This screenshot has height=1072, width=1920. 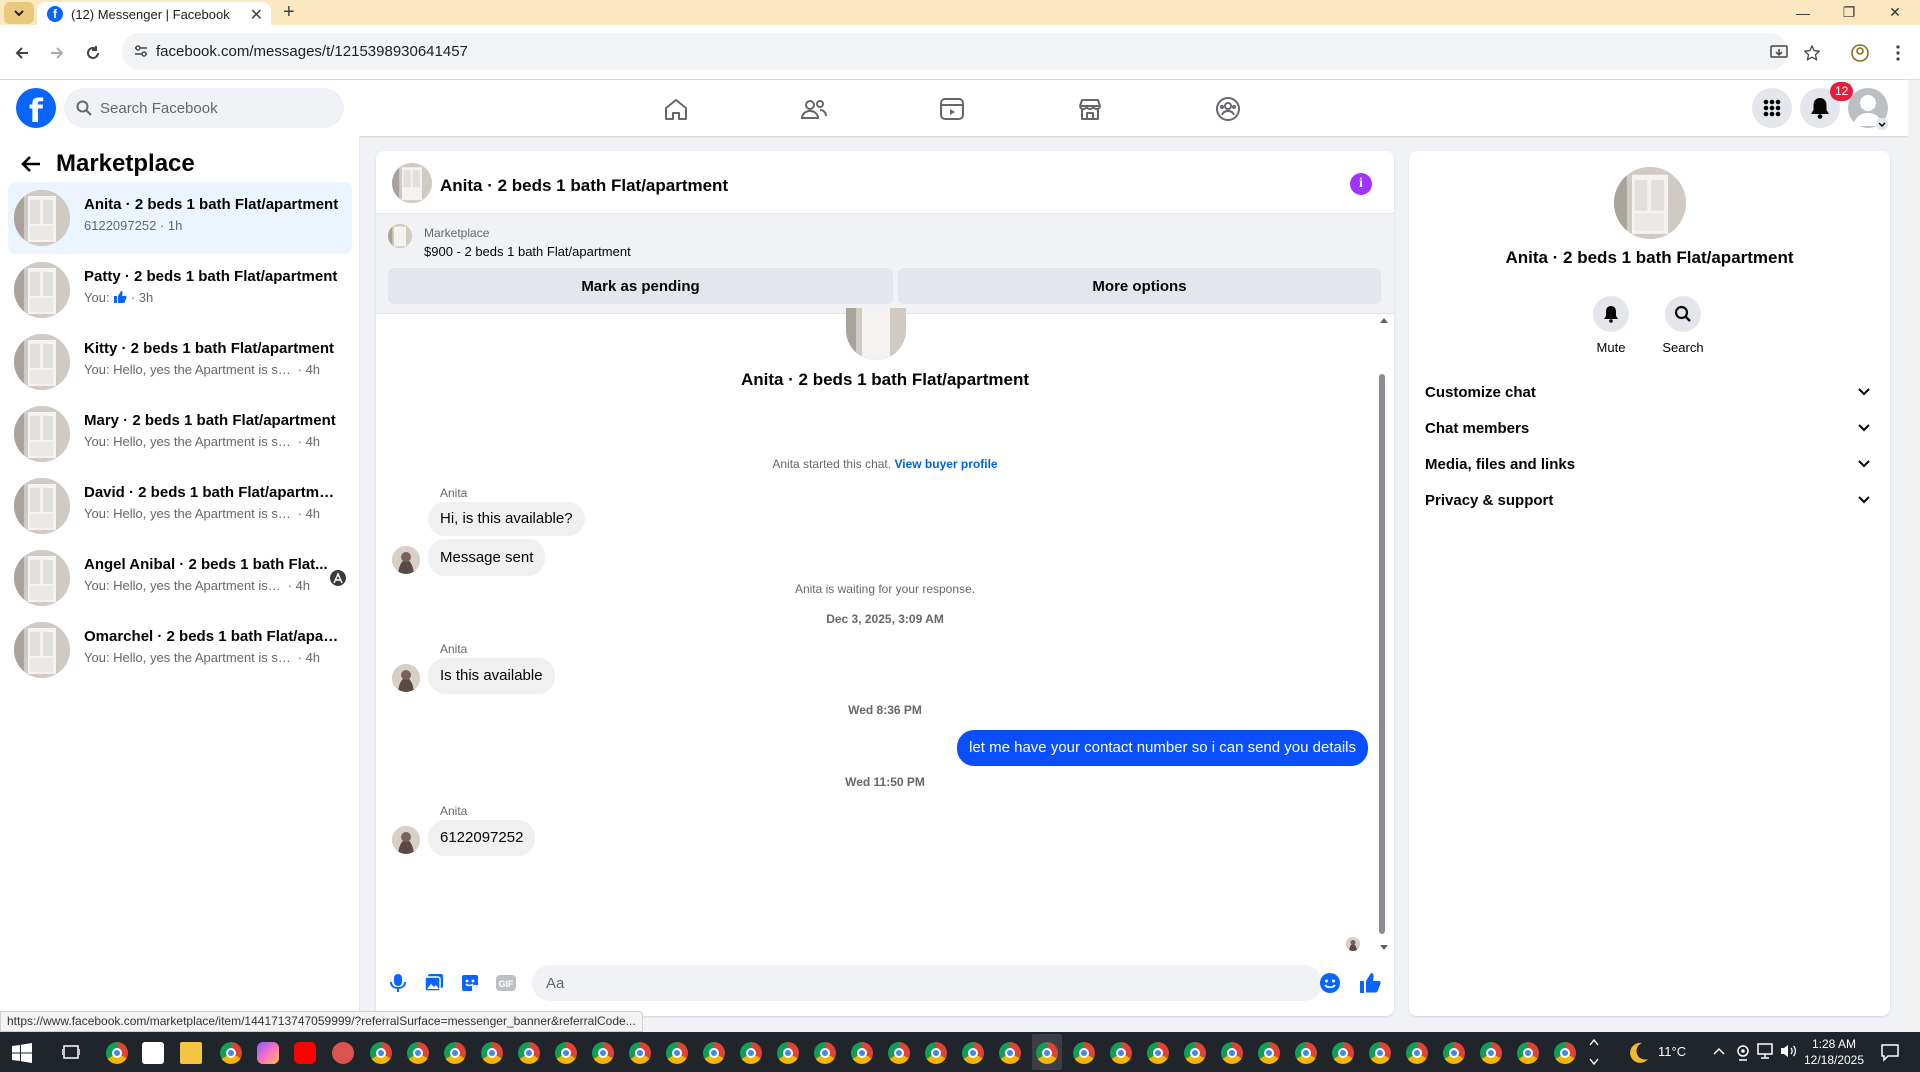 What do you see at coordinates (343, 1053) in the screenshot?
I see `app-taskbar-icon` at bounding box center [343, 1053].